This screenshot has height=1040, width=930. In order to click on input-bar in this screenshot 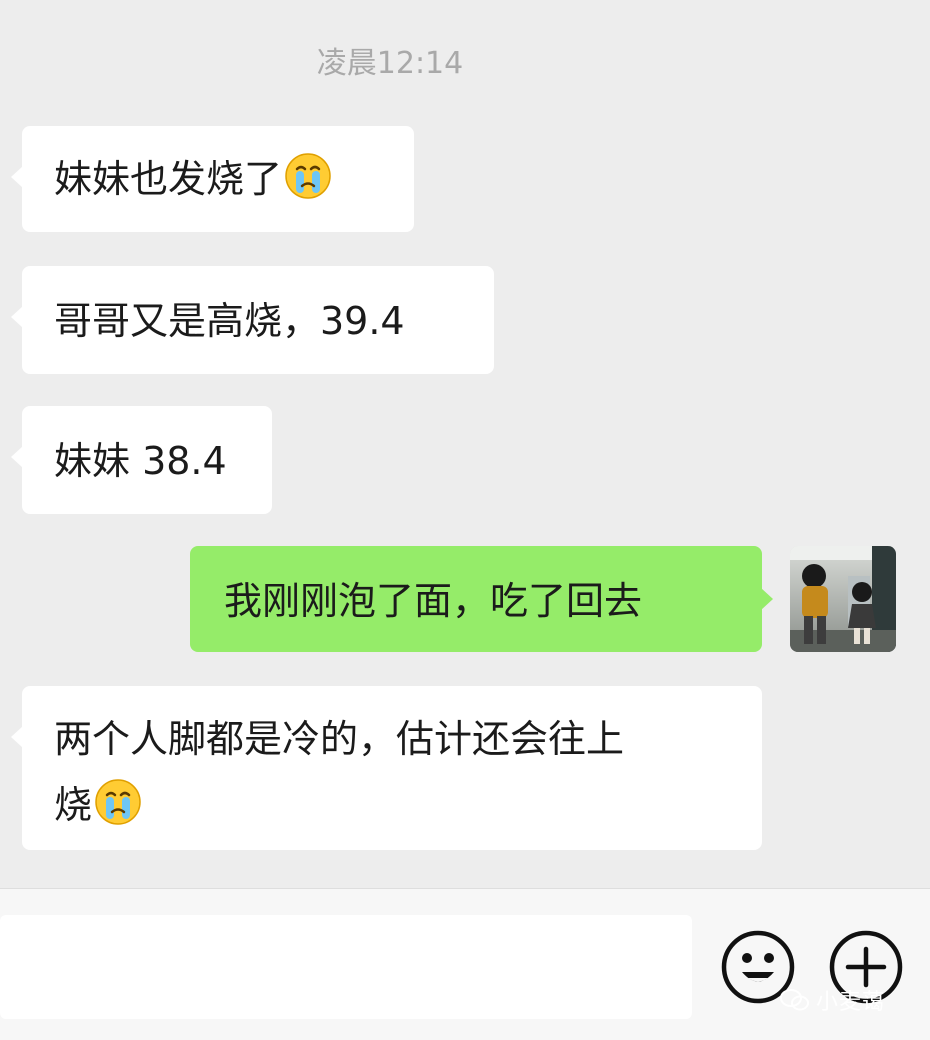, I will do `click(465, 964)`.